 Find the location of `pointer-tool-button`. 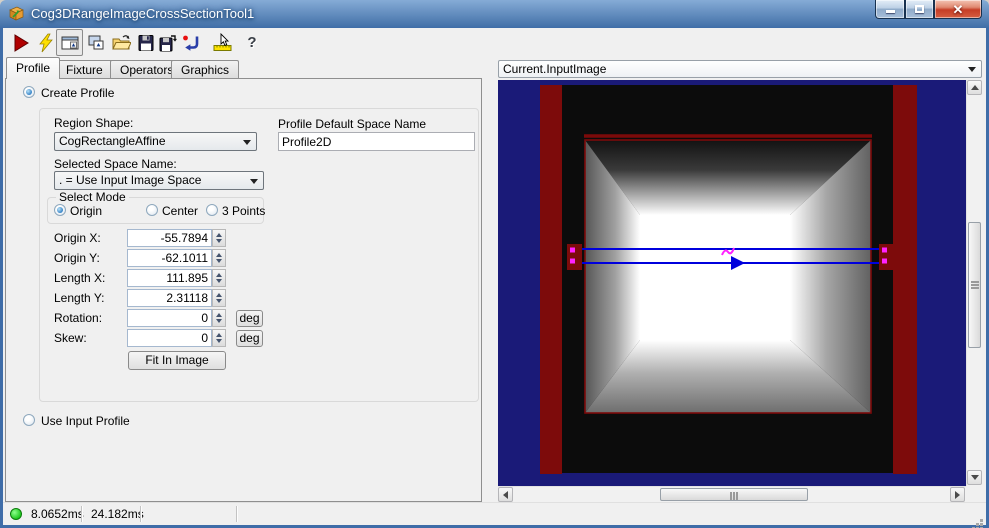

pointer-tool-button is located at coordinates (223, 42).